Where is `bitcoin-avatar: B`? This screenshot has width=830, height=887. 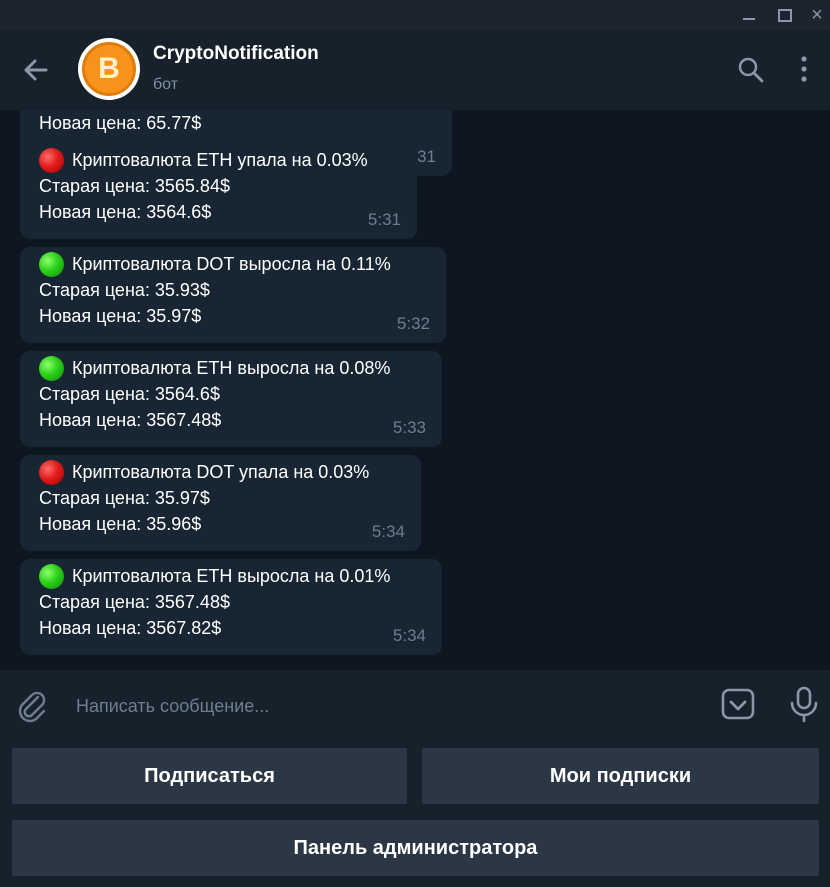
bitcoin-avatar: B is located at coordinates (109, 69).